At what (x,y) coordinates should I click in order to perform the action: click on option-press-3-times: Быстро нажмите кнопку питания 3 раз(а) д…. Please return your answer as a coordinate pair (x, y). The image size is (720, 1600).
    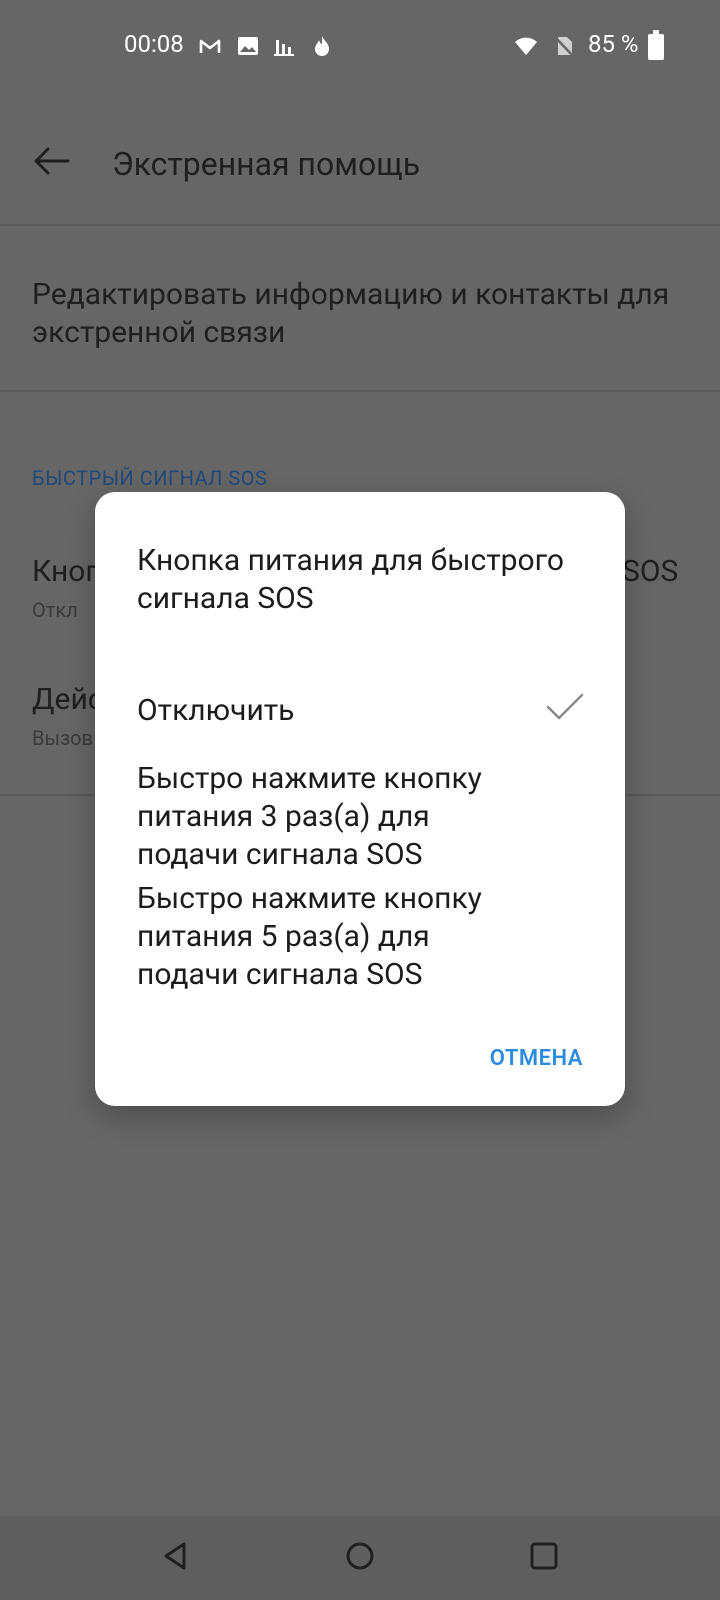
    Looking at the image, I should click on (337, 817).